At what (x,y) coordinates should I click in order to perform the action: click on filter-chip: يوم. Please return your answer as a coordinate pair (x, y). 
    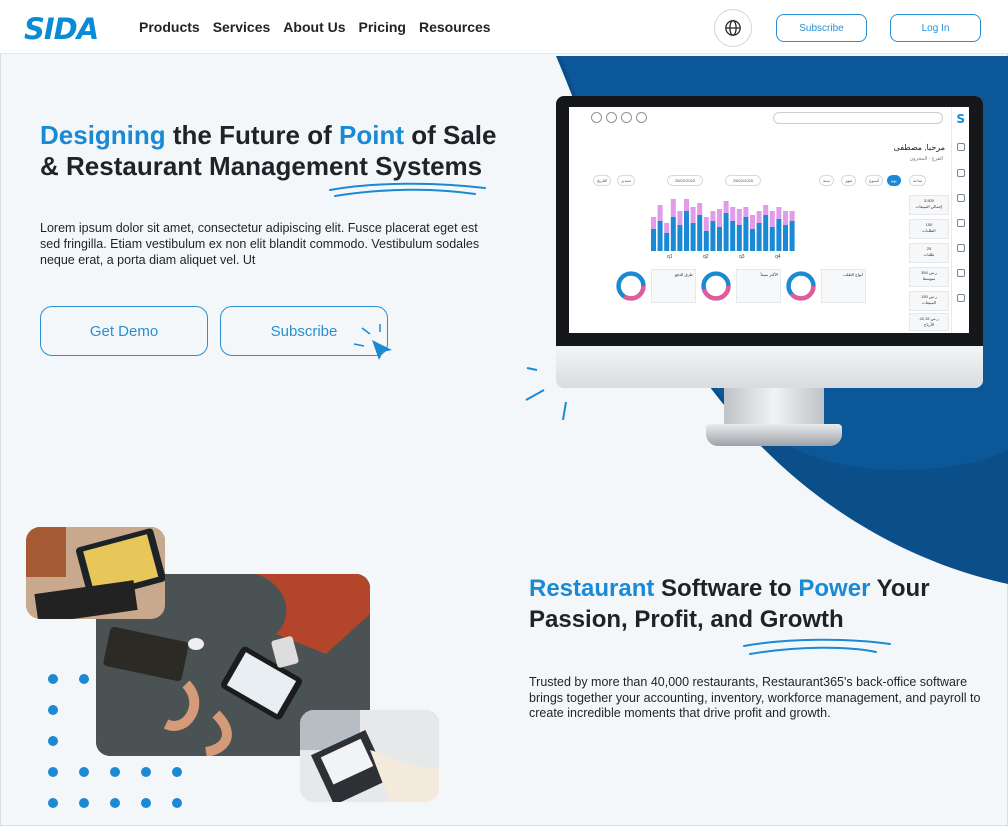
    Looking at the image, I should click on (894, 180).